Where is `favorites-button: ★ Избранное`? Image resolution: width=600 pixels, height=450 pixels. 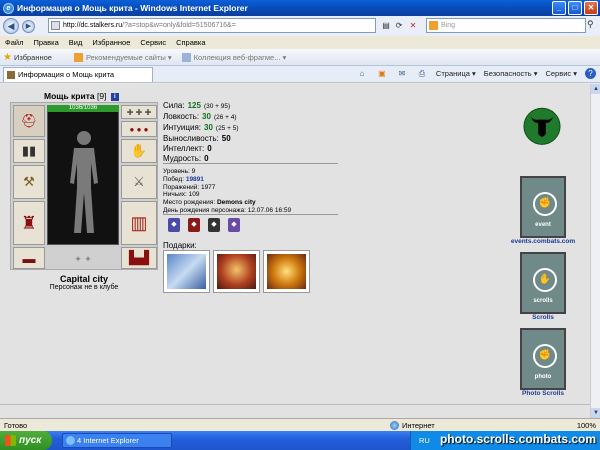
favorites-button: ★ Избранное is located at coordinates (27, 57).